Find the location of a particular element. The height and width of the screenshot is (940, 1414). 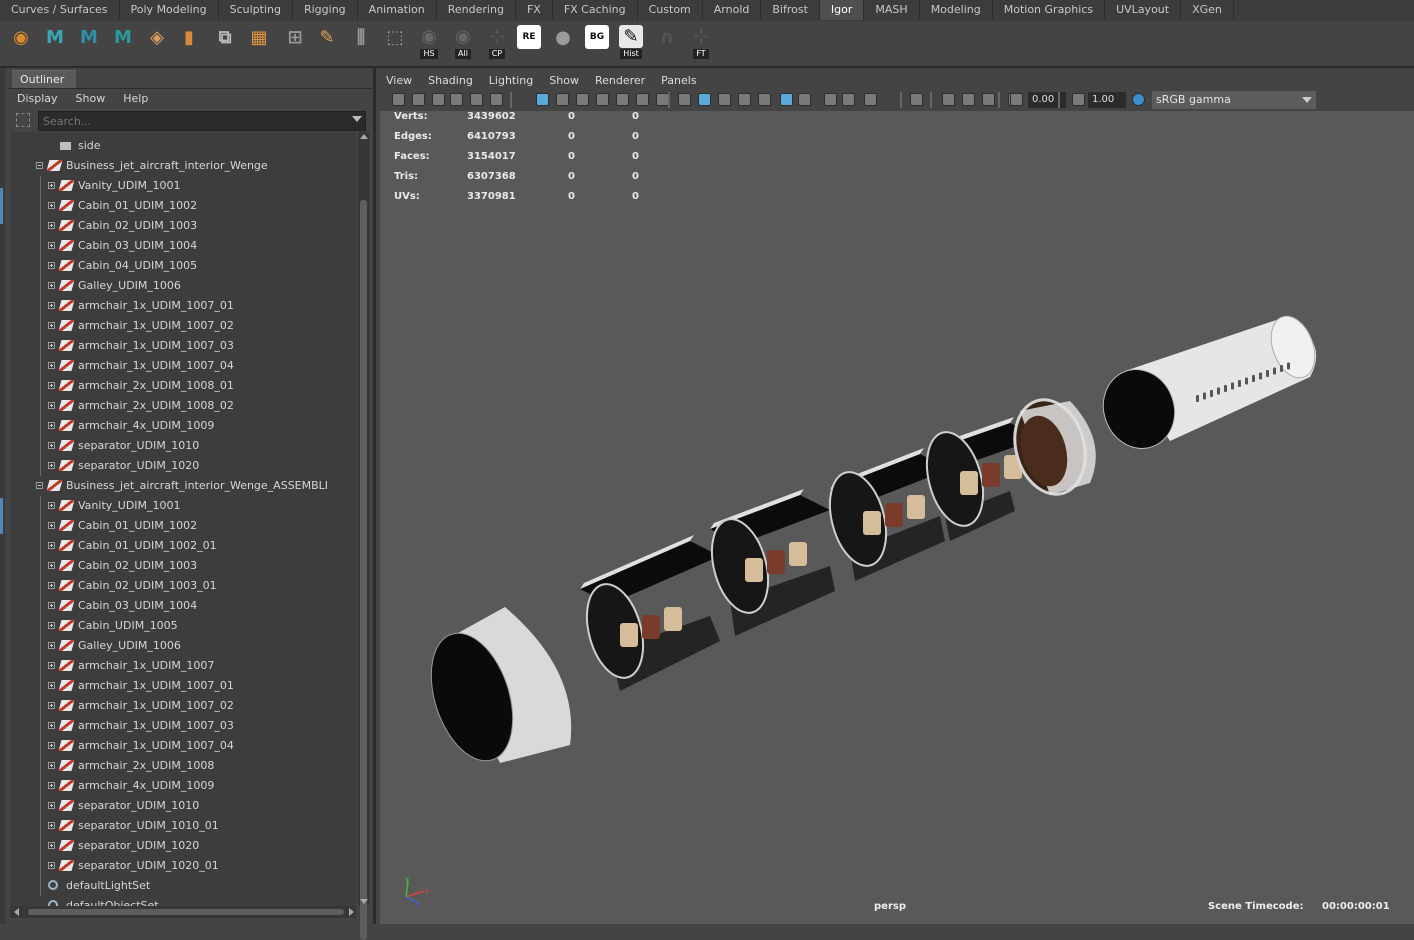

magnet-icon: ∩ is located at coordinates (667, 42).